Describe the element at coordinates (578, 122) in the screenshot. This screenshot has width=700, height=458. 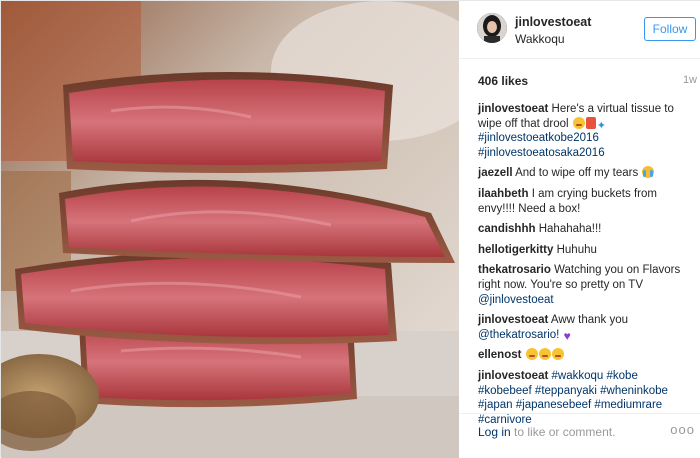
I see `drool-face-emoji-icon` at that location.